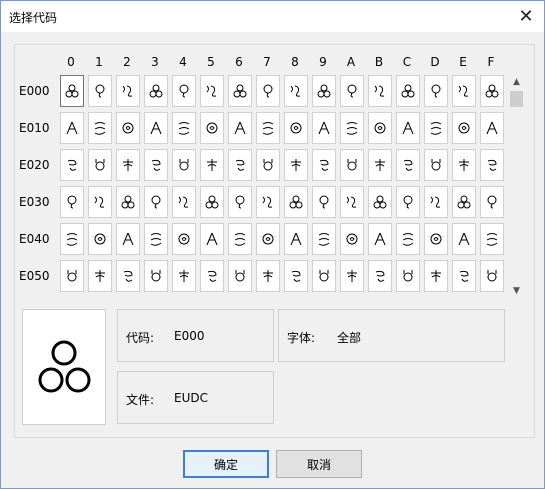 Image resolution: width=545 pixels, height=489 pixels. Describe the element at coordinates (516, 291) in the screenshot. I see `scroll-down-button: ▼` at that location.